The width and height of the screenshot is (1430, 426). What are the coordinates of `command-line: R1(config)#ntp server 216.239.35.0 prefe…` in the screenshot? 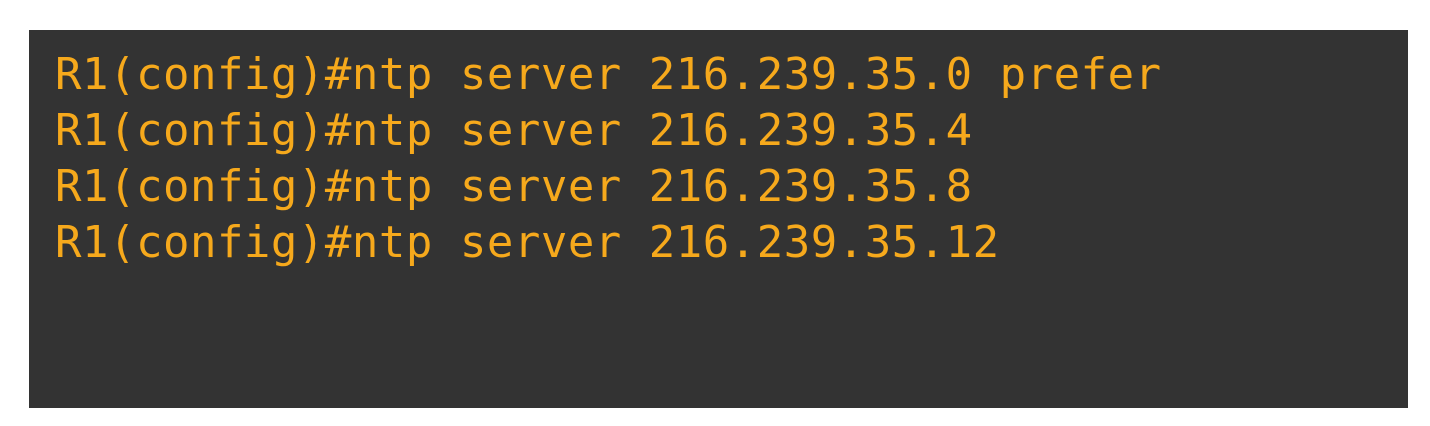 It's located at (608, 74).